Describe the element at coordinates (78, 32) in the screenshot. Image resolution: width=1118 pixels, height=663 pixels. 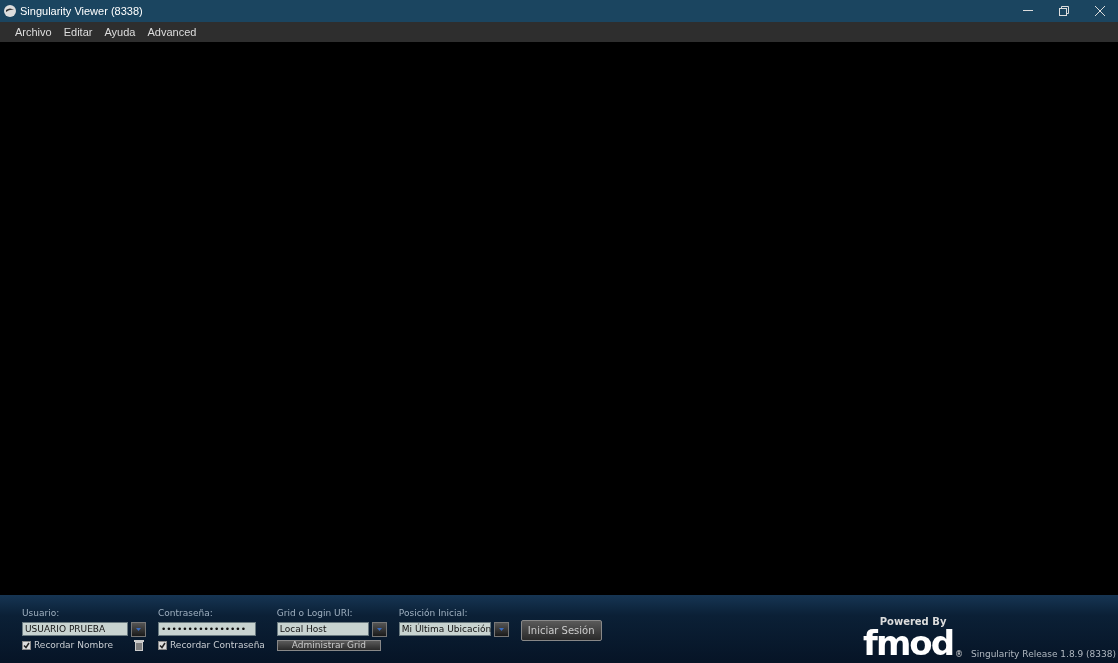
I see `menu-item: Editar` at that location.